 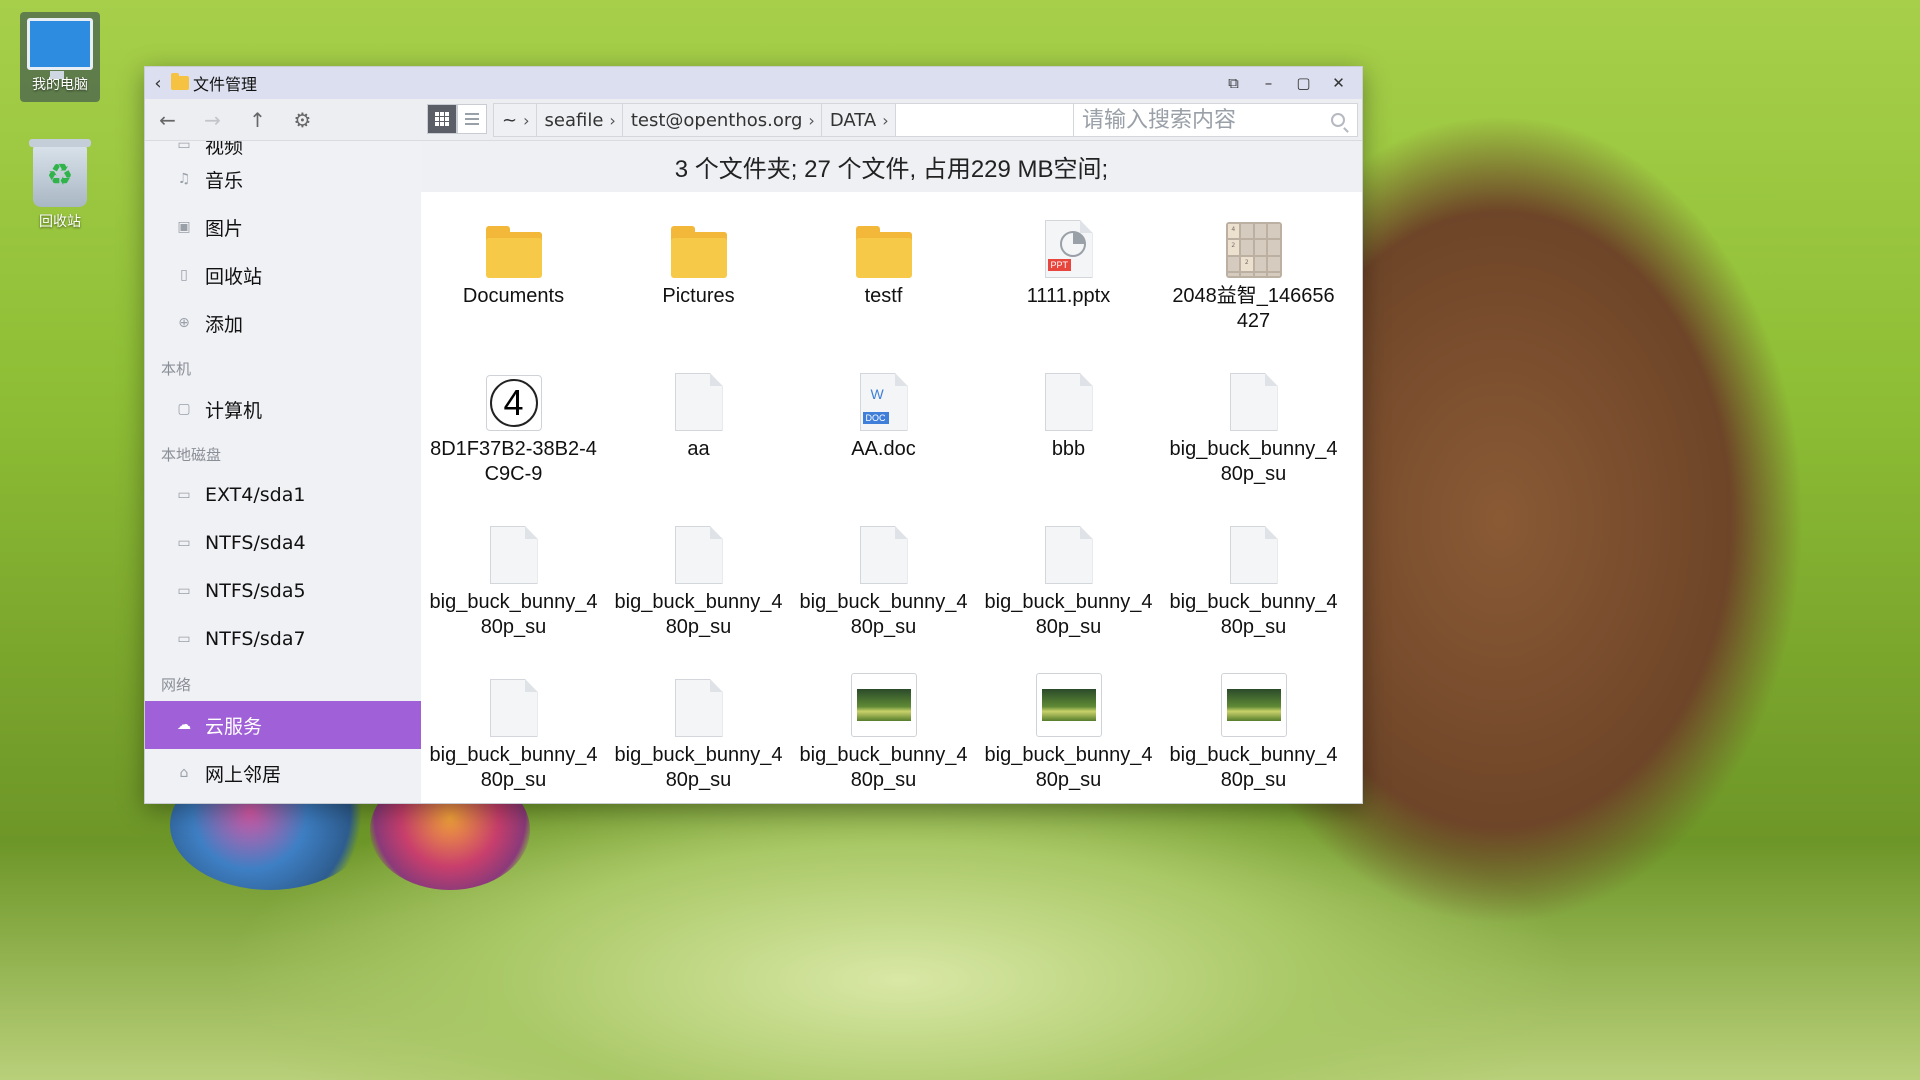 I want to click on breadcrumb-item-home: ~ ›, so click(x=515, y=120).